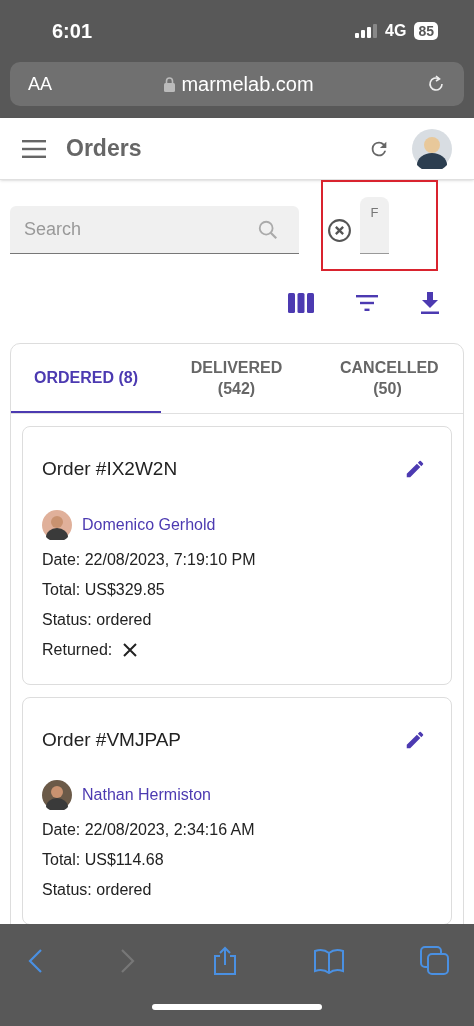  What do you see at coordinates (104, 589) in the screenshot?
I see `order-total: Total: US$329.85` at bounding box center [104, 589].